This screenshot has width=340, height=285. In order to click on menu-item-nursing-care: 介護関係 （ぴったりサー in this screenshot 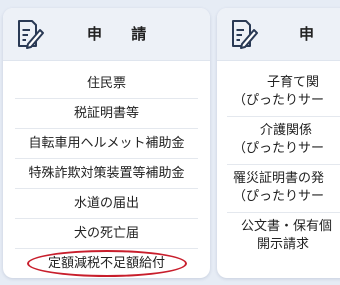, I will do `click(283, 141)`.